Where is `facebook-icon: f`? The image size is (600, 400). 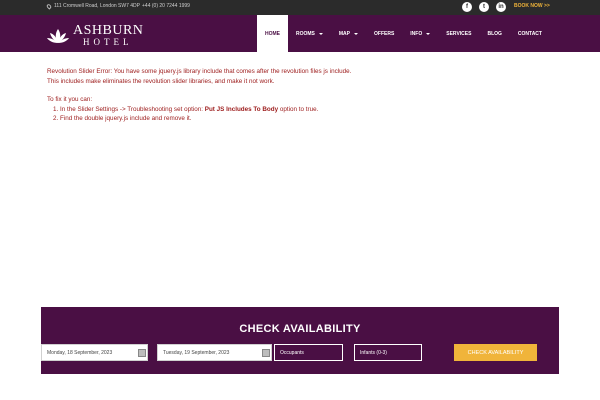 facebook-icon: f is located at coordinates (467, 7).